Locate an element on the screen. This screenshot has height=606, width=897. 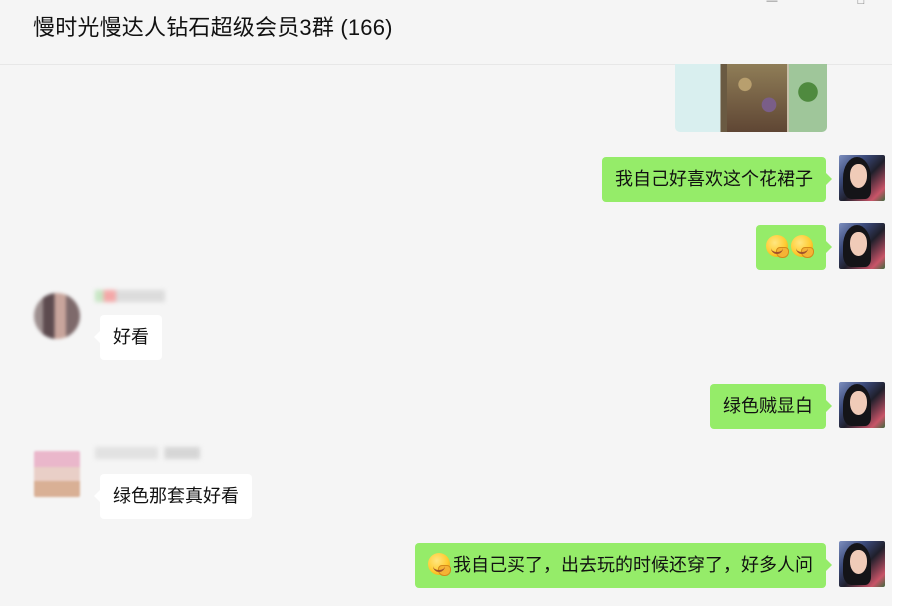
image-message is located at coordinates (751, 98).